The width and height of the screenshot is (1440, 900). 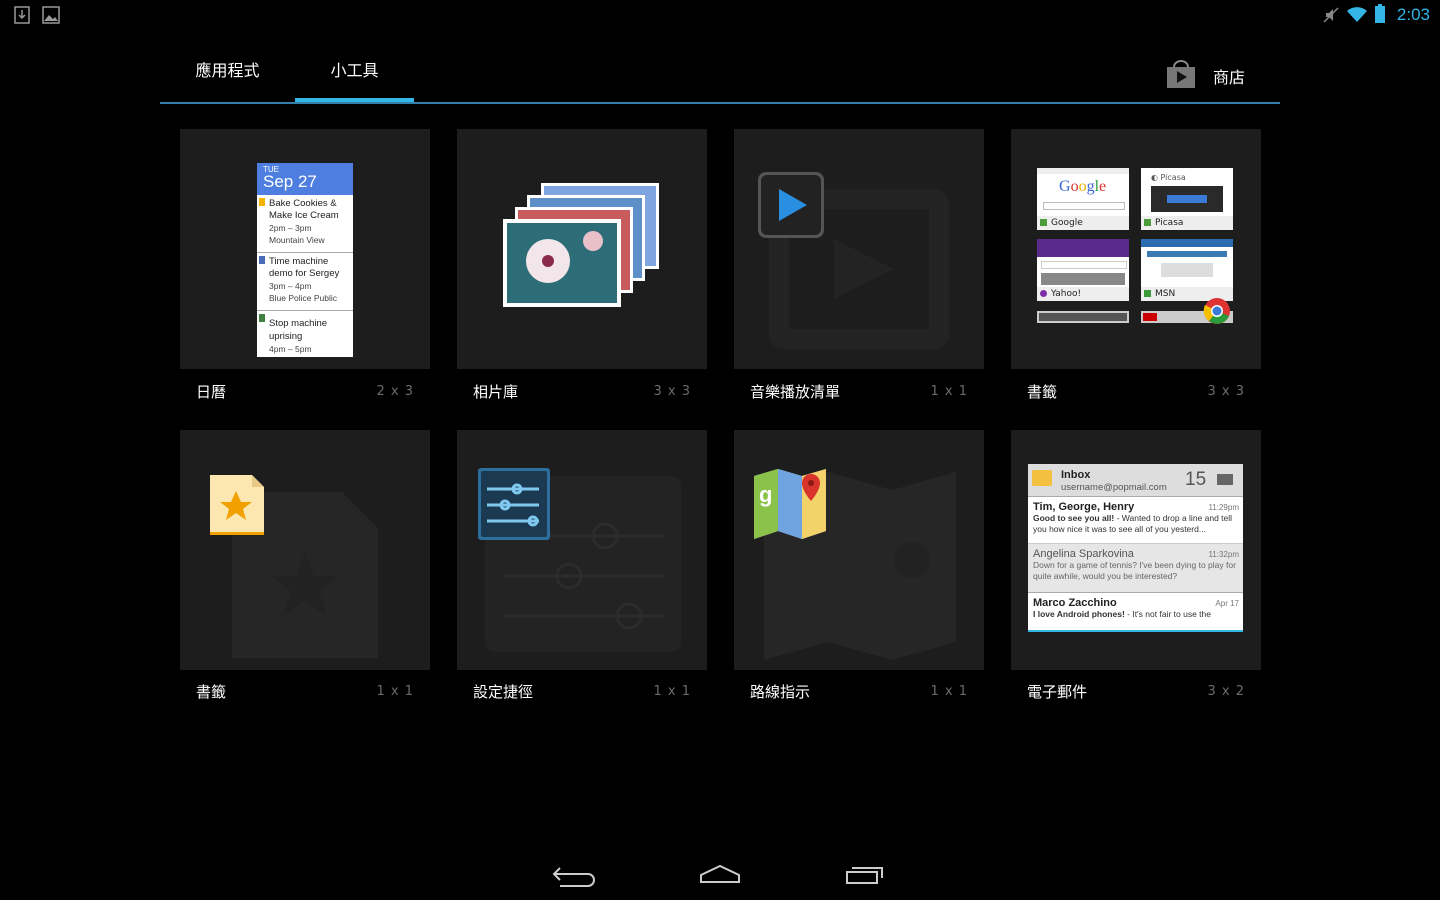 I want to click on widget-preview-settings, so click(x=582, y=550).